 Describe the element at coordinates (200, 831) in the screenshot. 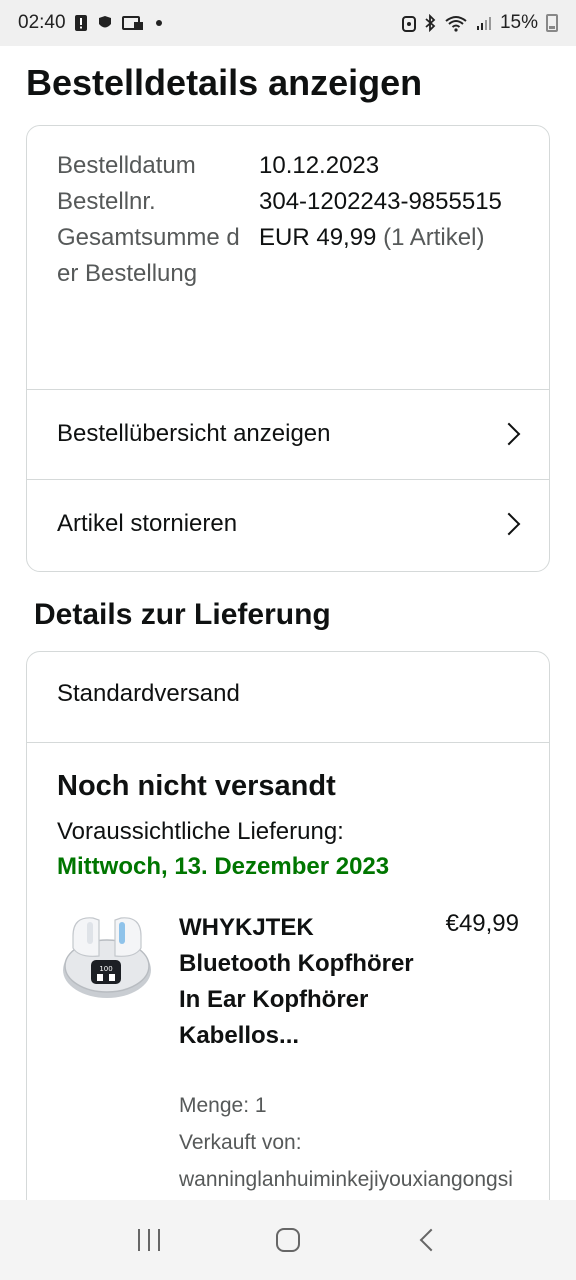

I see `delivery-eta-label: Voraussichtliche Lieferung:` at that location.